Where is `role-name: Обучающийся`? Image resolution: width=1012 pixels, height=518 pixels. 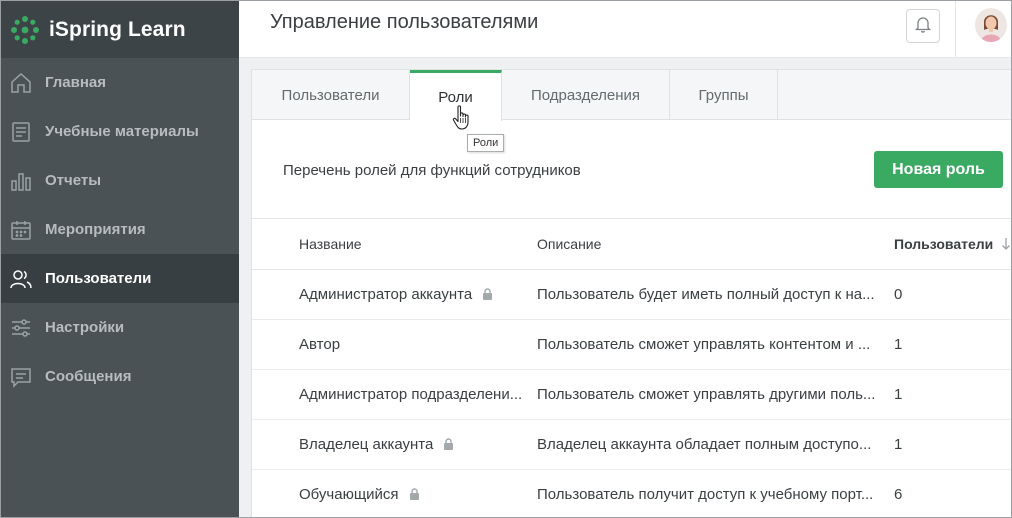
role-name: Обучающийся is located at coordinates (349, 494).